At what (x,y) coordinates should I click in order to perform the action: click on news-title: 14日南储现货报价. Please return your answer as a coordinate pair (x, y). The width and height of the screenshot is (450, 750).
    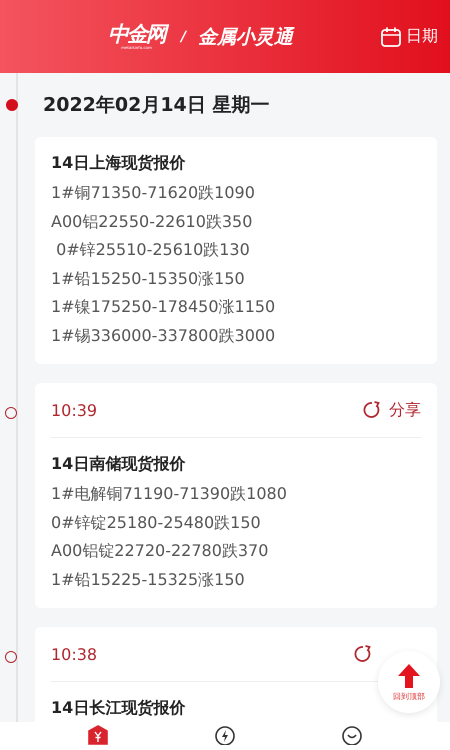
    Looking at the image, I should click on (118, 464).